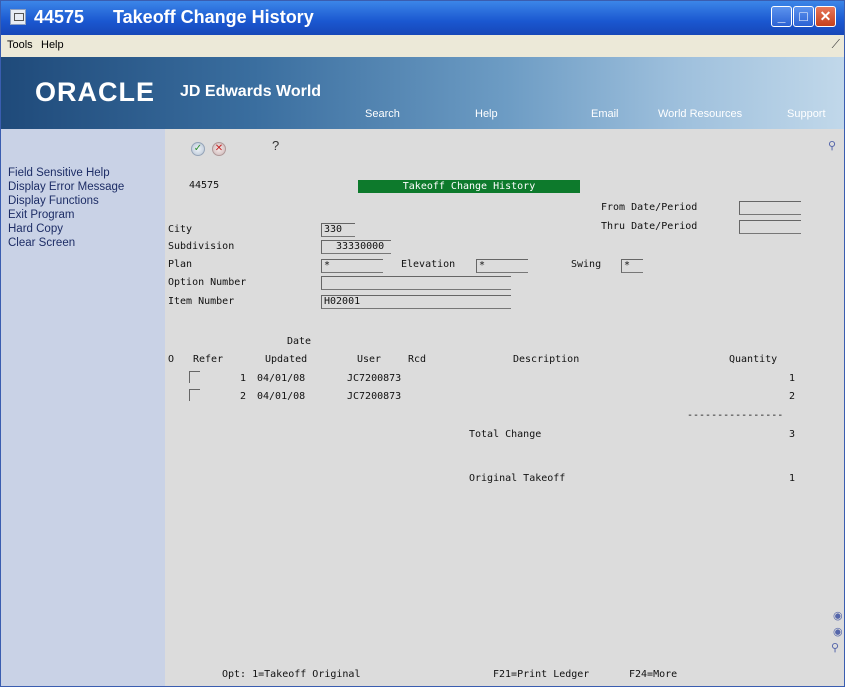 Image resolution: width=845 pixels, height=687 pixels. Describe the element at coordinates (20, 45) in the screenshot. I see `menu-tools: Tools` at that location.